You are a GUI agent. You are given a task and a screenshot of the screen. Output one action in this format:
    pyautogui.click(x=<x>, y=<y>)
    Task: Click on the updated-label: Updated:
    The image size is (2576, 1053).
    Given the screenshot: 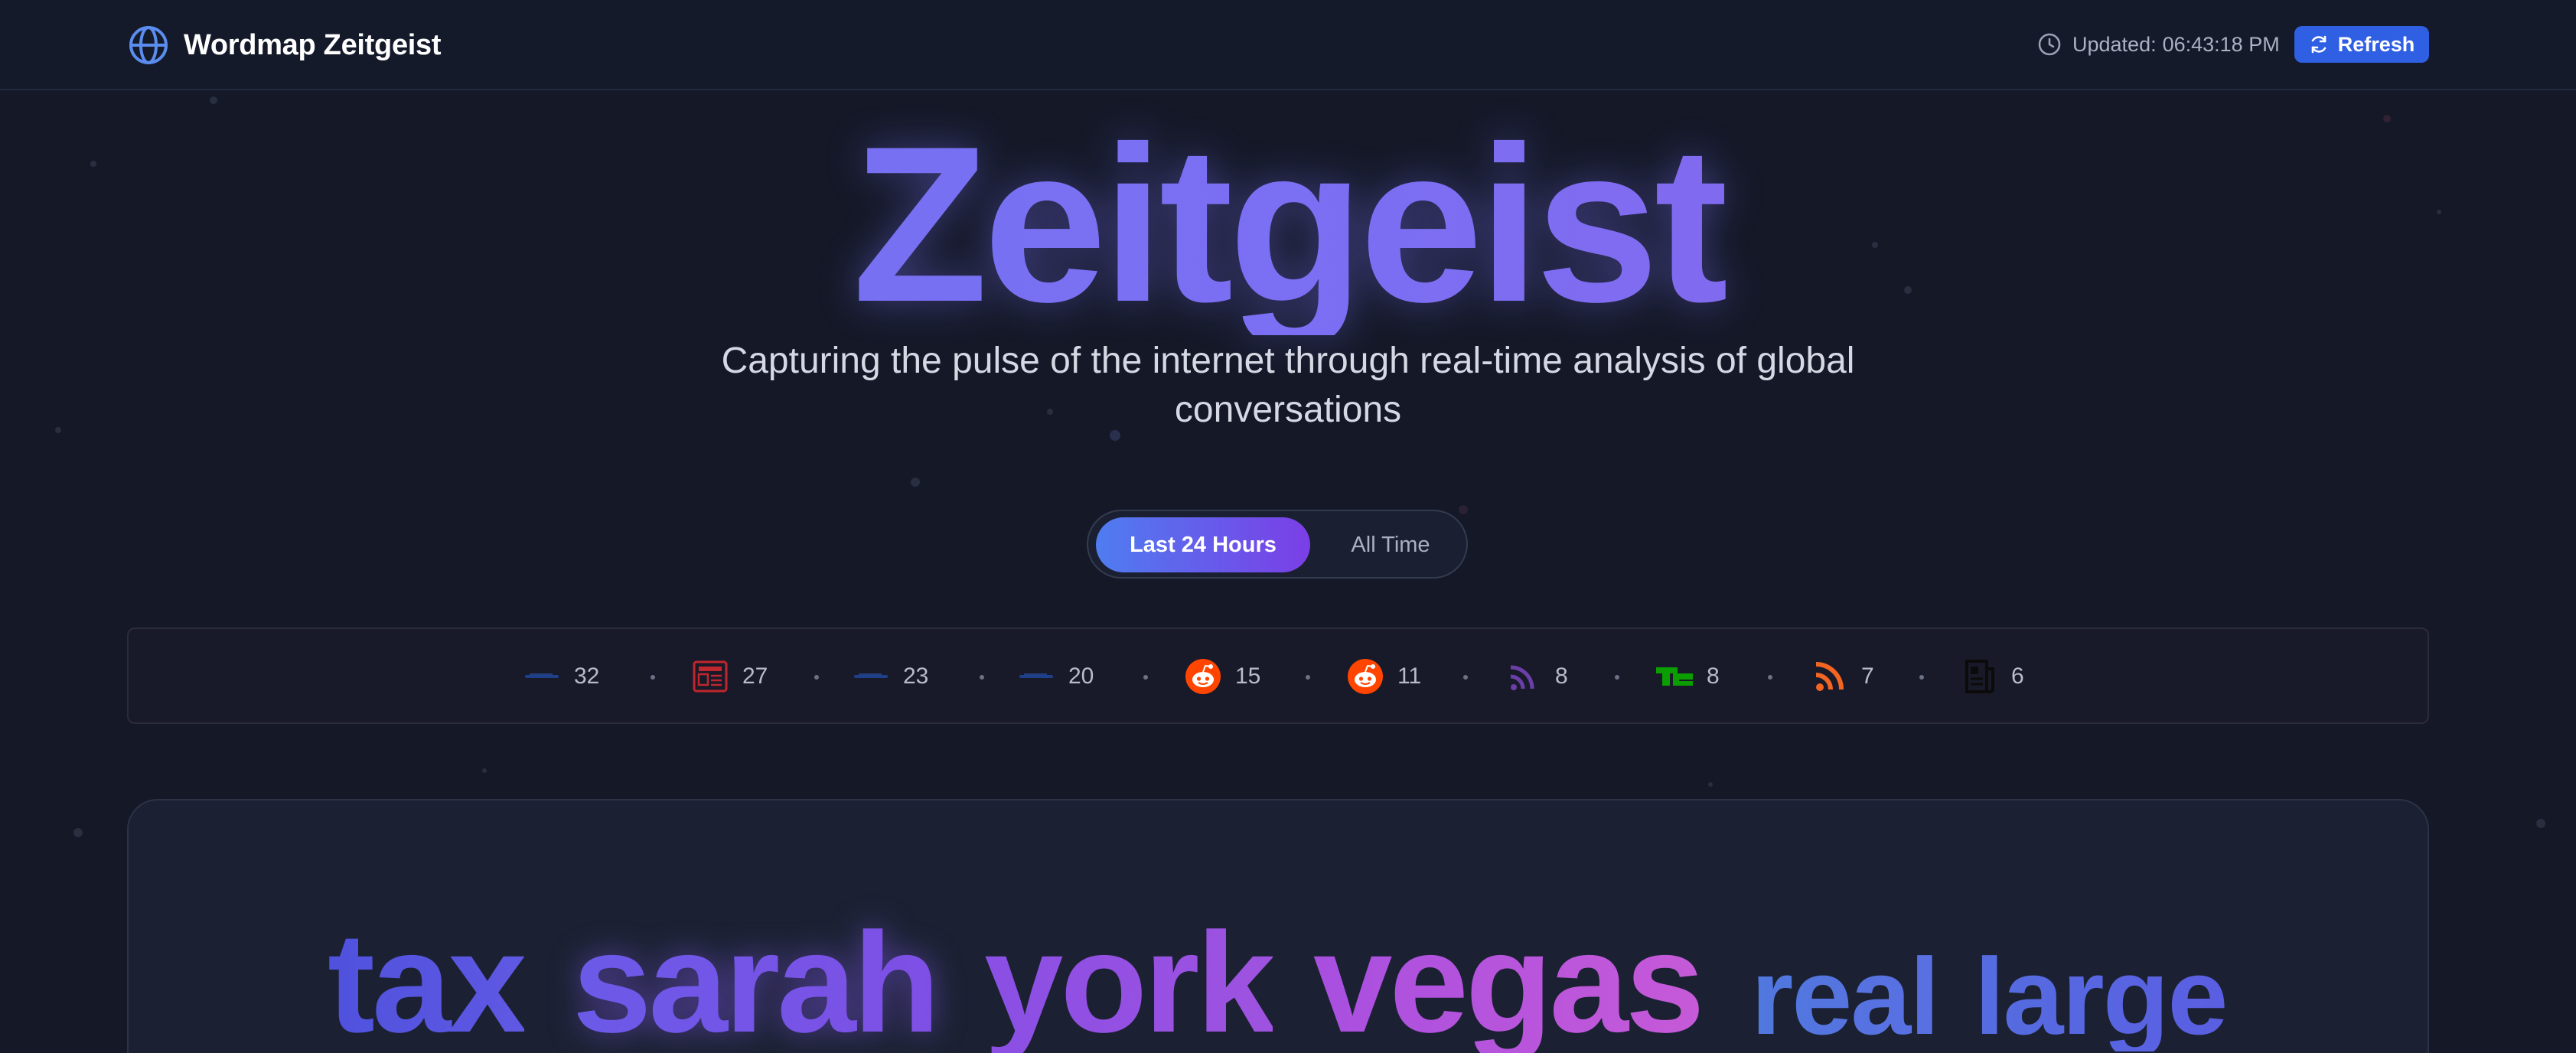 What is the action you would take?
    pyautogui.click(x=2114, y=44)
    